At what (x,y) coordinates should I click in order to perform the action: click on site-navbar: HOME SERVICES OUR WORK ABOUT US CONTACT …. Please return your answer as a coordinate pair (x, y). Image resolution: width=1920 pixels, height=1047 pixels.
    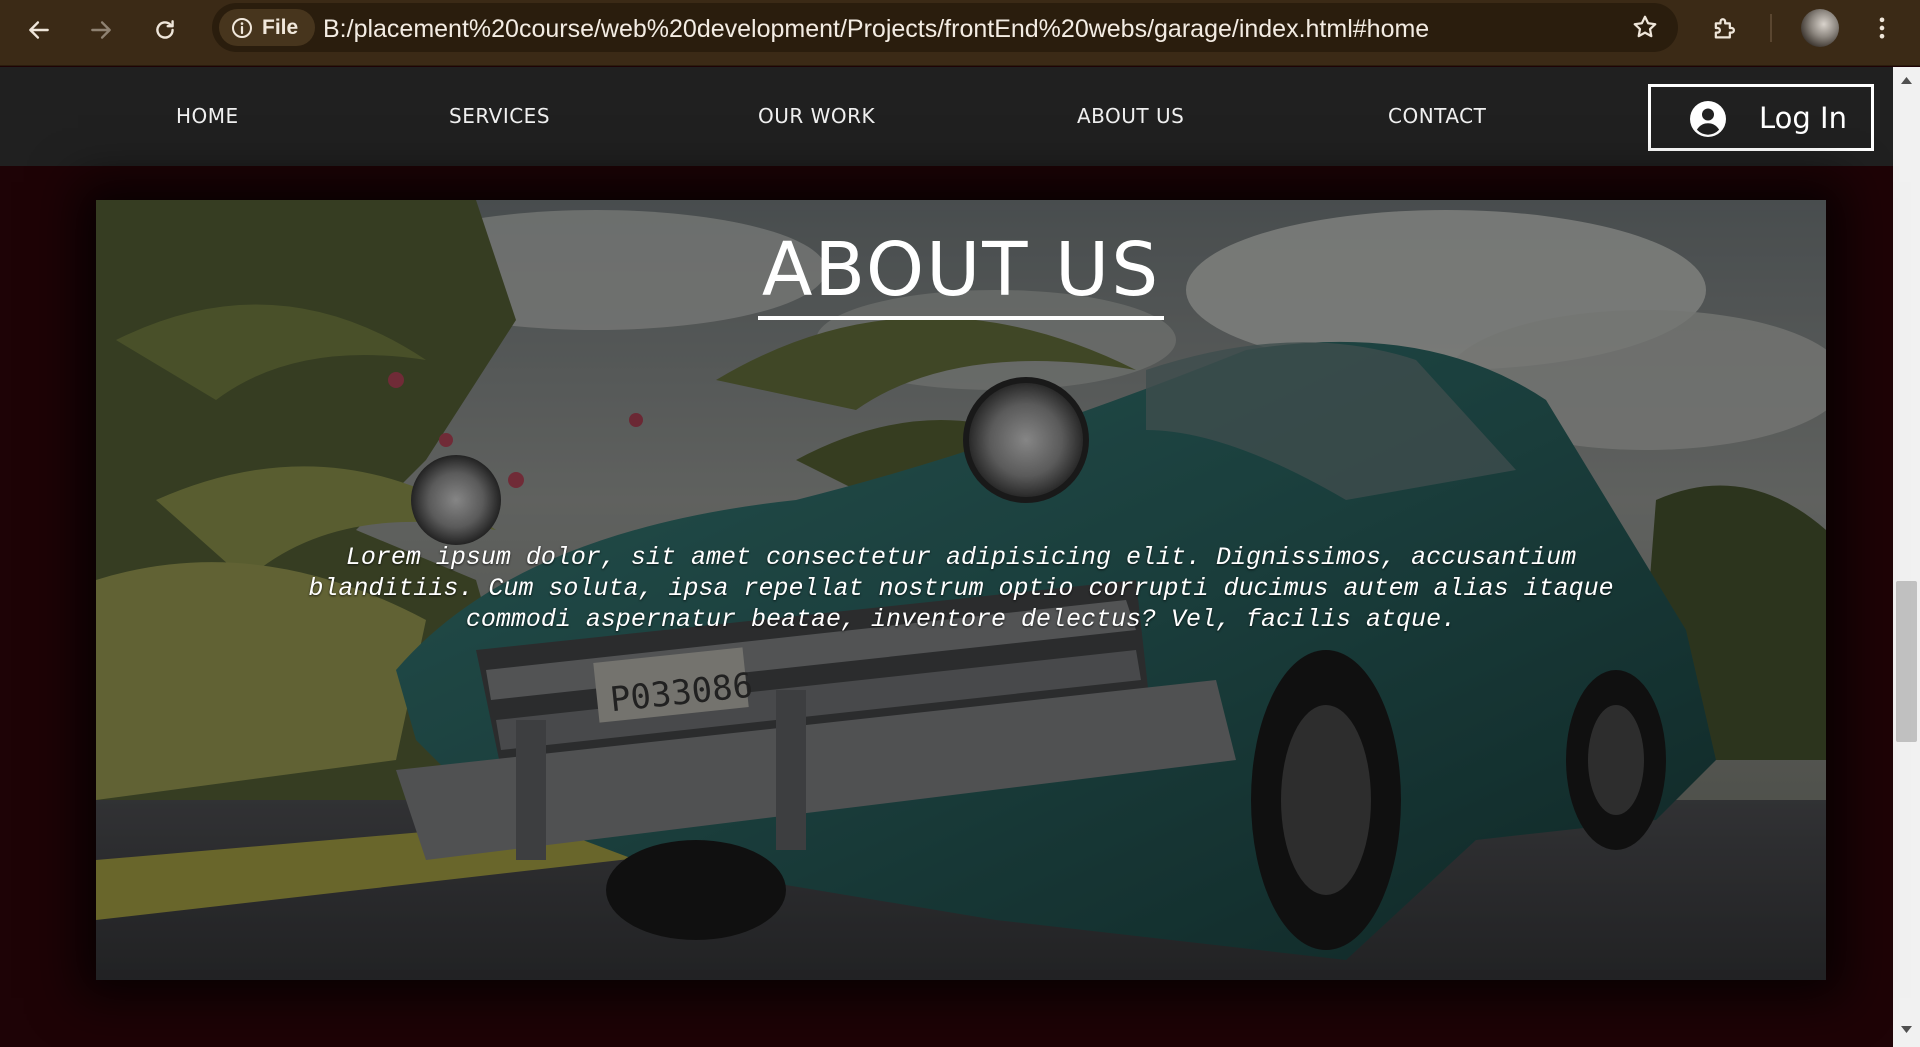
    Looking at the image, I should click on (946, 116).